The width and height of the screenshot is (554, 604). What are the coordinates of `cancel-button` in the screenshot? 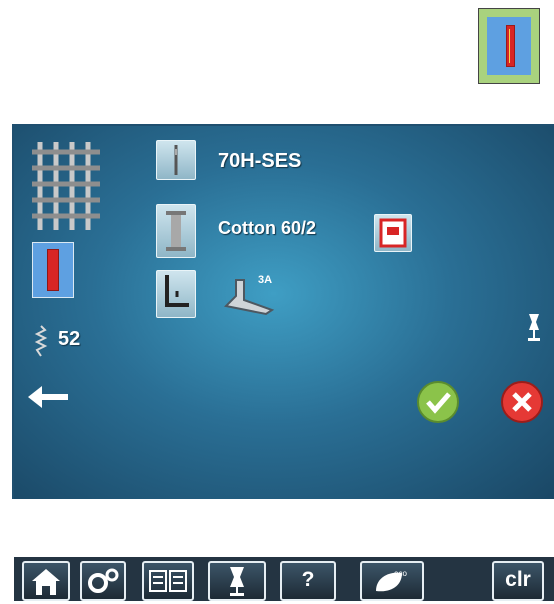 It's located at (522, 402).